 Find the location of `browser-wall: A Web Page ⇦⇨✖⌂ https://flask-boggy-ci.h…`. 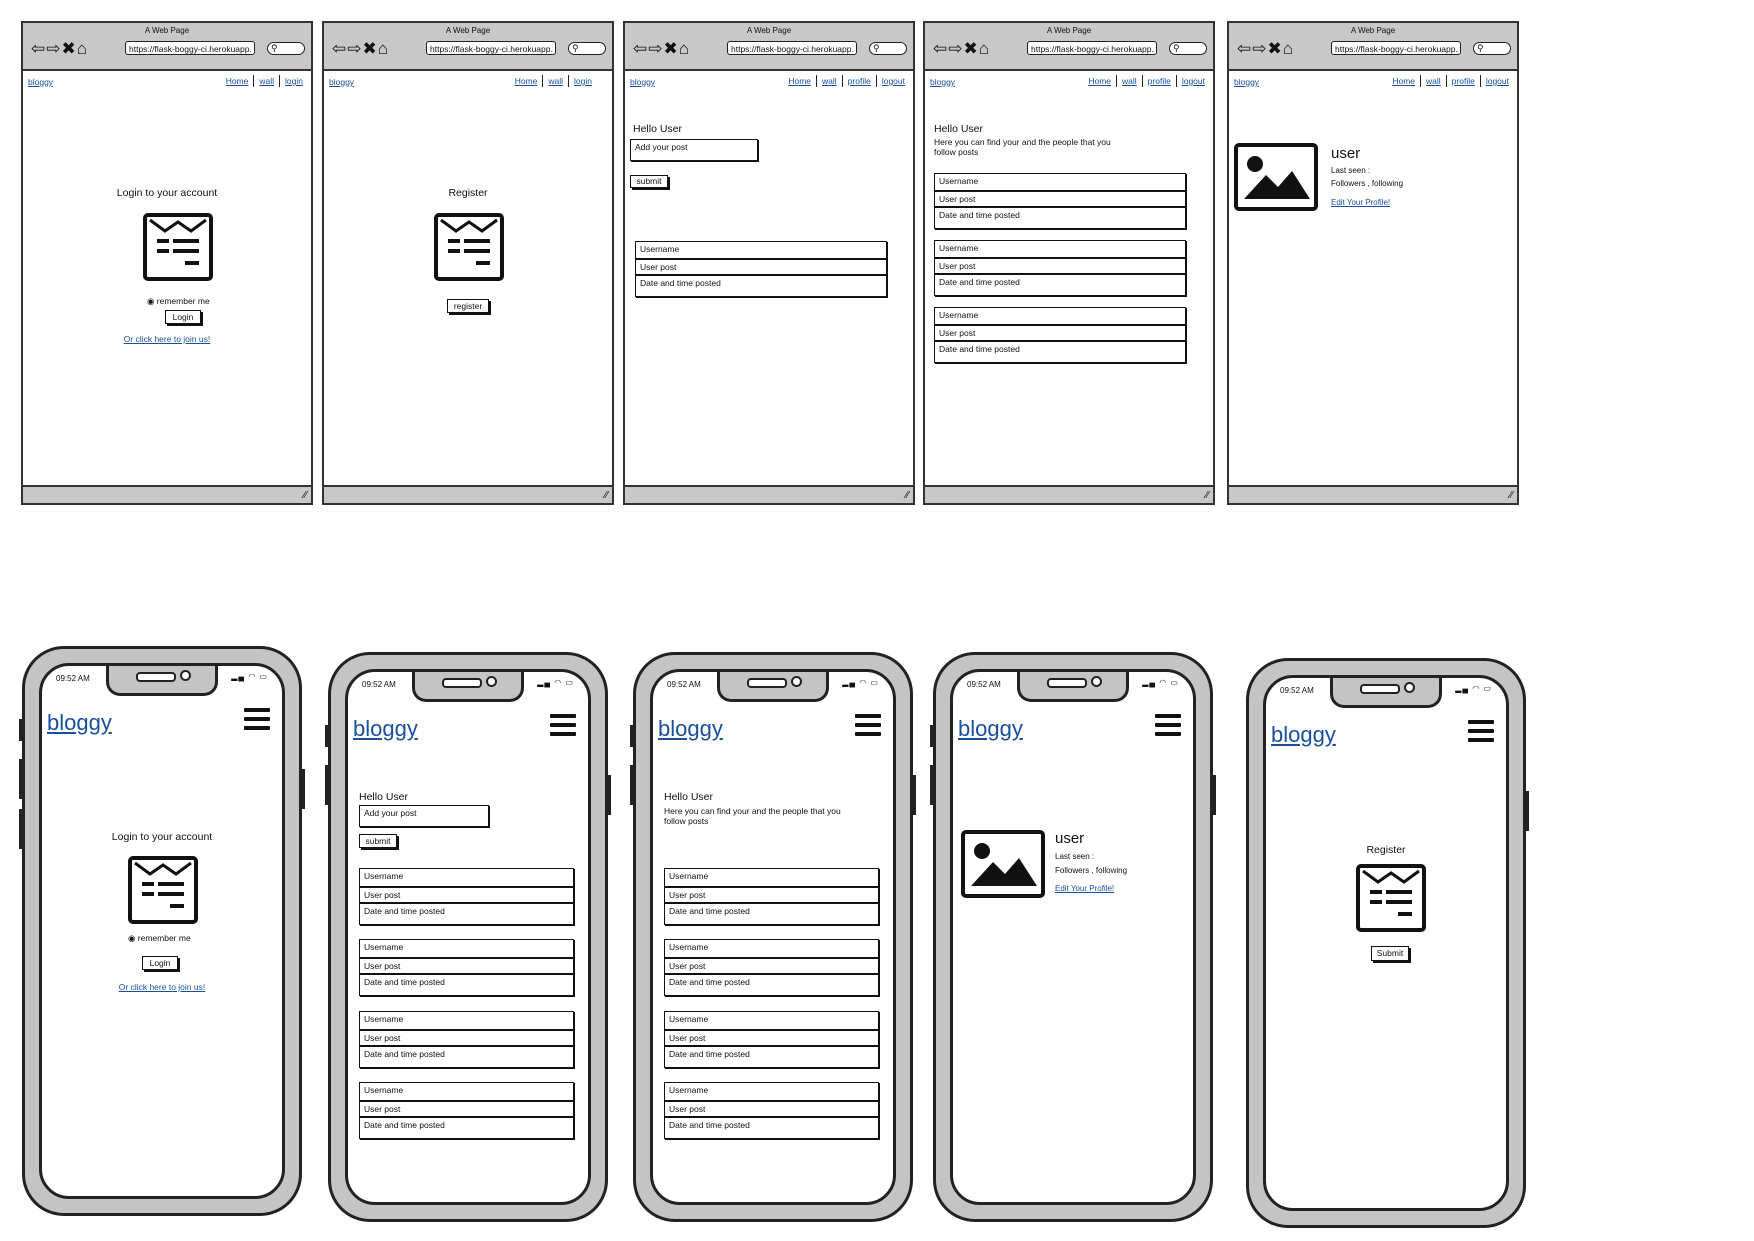

browser-wall: A Web Page ⇦⇨✖⌂ https://flask-boggy-ci.h… is located at coordinates (1069, 263).